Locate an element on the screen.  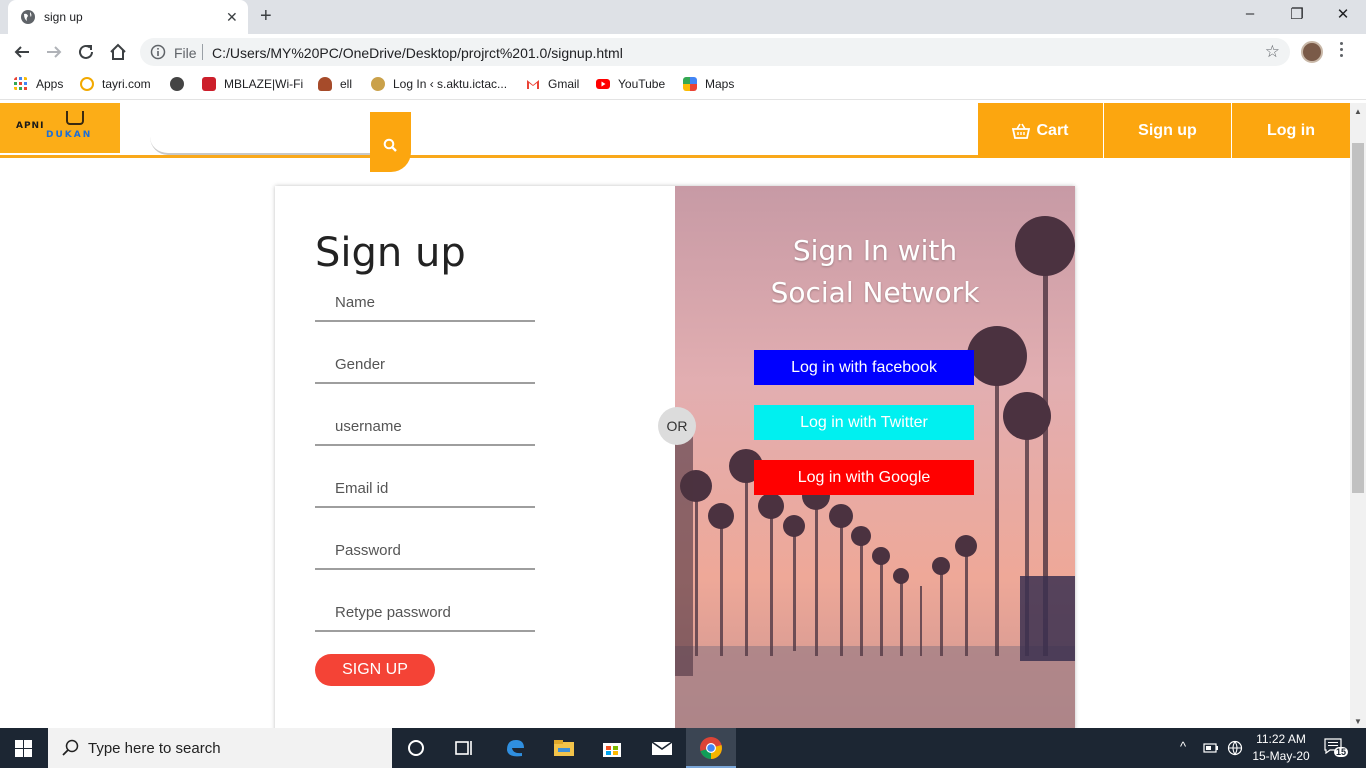
chrome-taskbar-button is located at coordinates (711, 748).